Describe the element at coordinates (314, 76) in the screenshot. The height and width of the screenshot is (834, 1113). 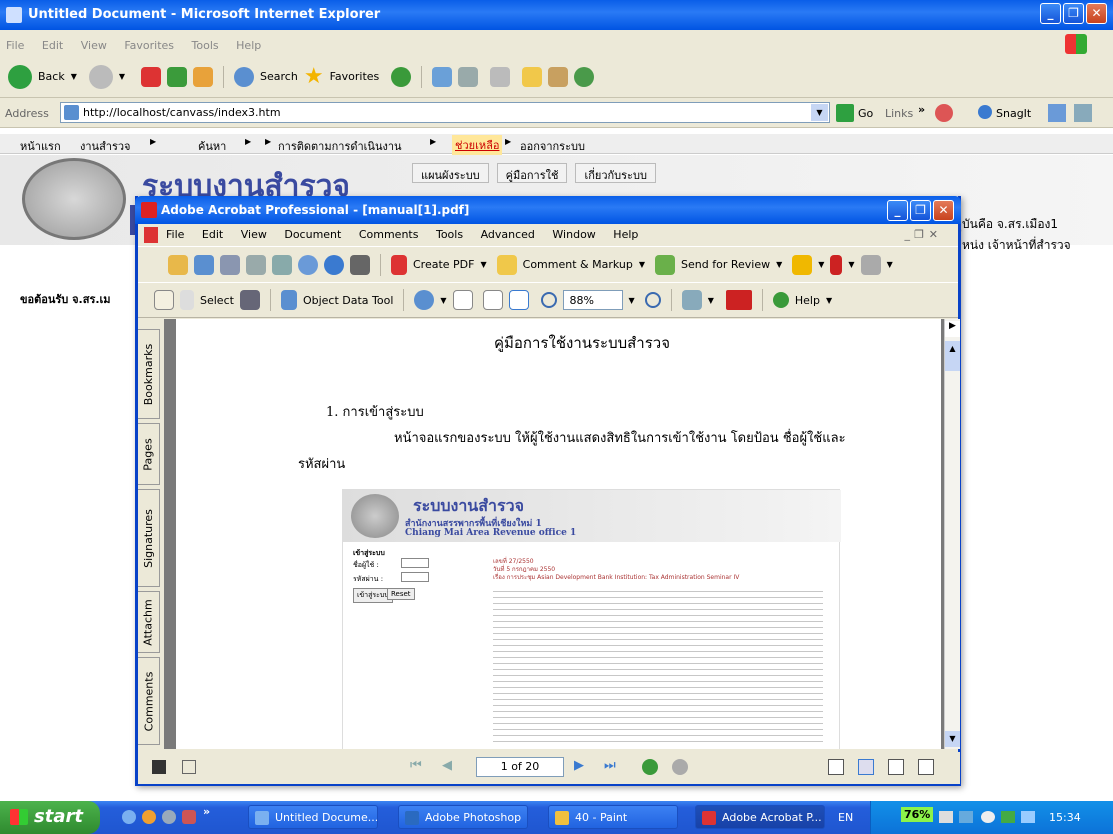
I see `favorites-star-icon: ★` at that location.